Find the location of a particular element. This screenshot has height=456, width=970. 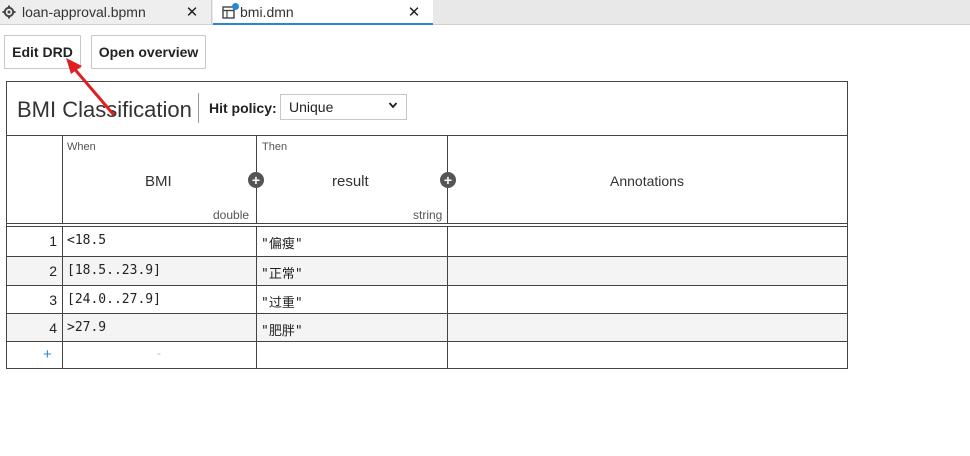

unsaved-indicator is located at coordinates (235, 6).